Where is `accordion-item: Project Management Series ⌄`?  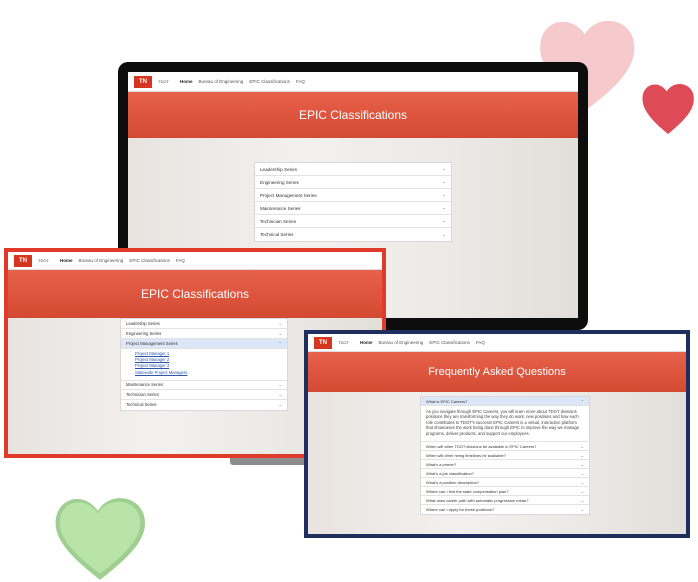
accordion-item: Project Management Series ⌄ is located at coordinates (353, 195).